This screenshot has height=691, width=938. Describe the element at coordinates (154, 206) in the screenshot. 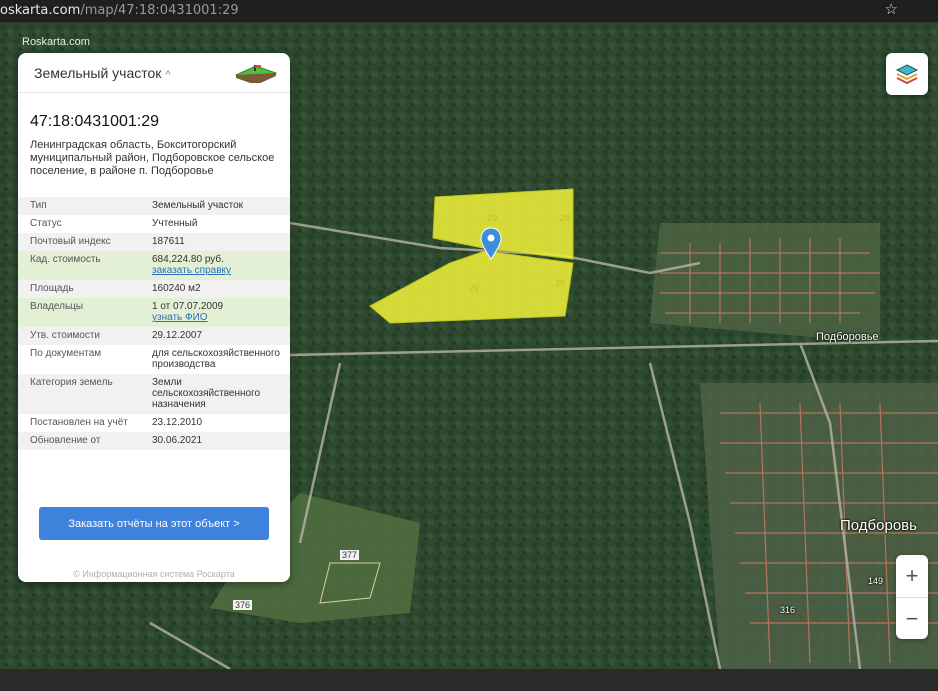

I see `property-row: Тип Земельный участок` at that location.